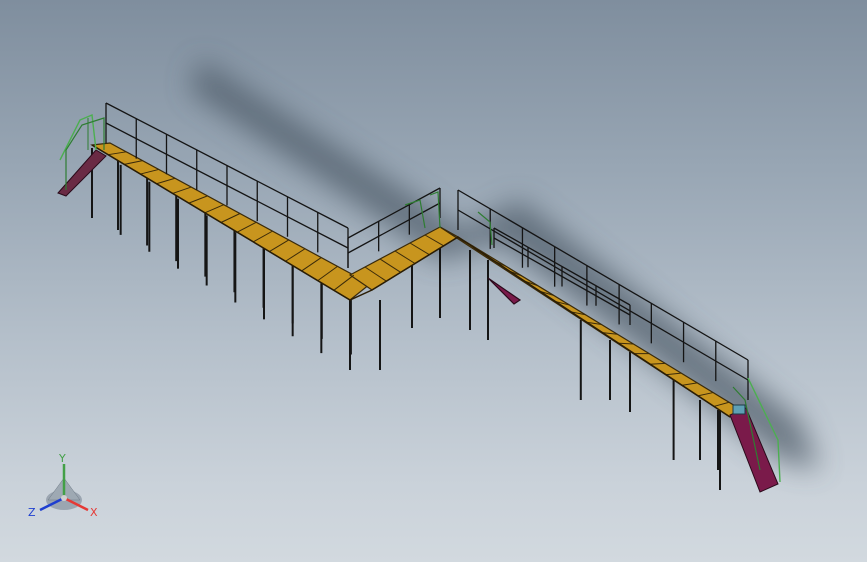 Image resolution: width=867 pixels, height=562 pixels. Describe the element at coordinates (62, 458) in the screenshot. I see `triad-y-label: Y` at that location.